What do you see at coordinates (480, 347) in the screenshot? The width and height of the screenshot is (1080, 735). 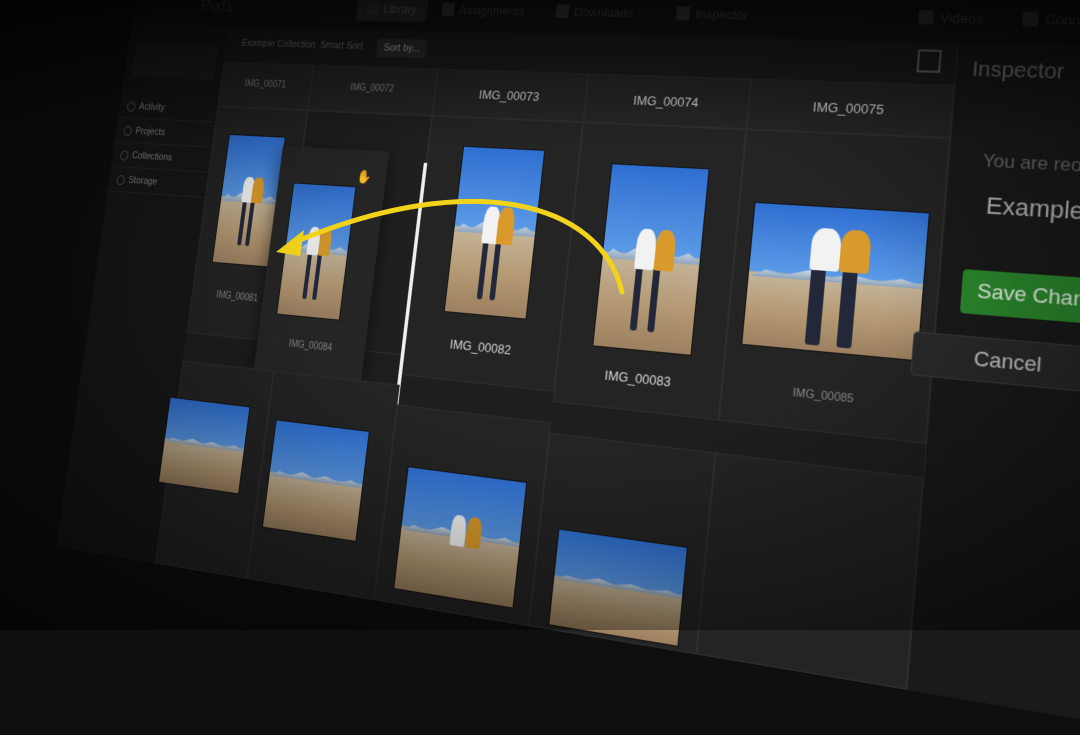 I see `cell-label: IMG_00082` at bounding box center [480, 347].